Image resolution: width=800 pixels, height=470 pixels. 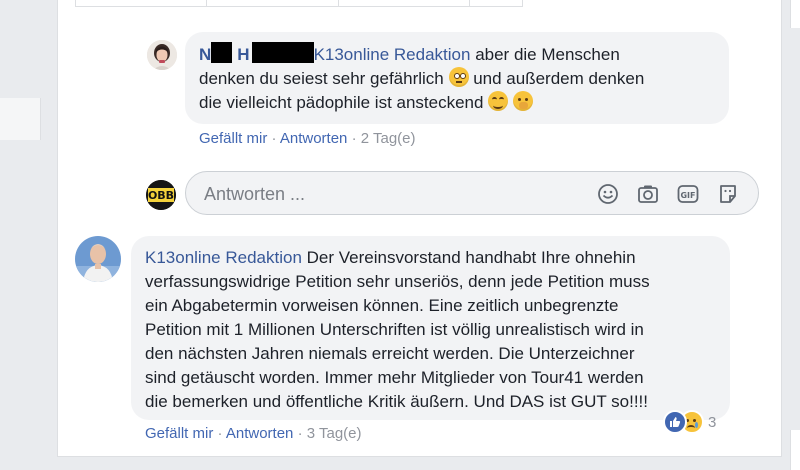 I want to click on hand-over-mouth-emoji-icon, so click(x=522, y=101).